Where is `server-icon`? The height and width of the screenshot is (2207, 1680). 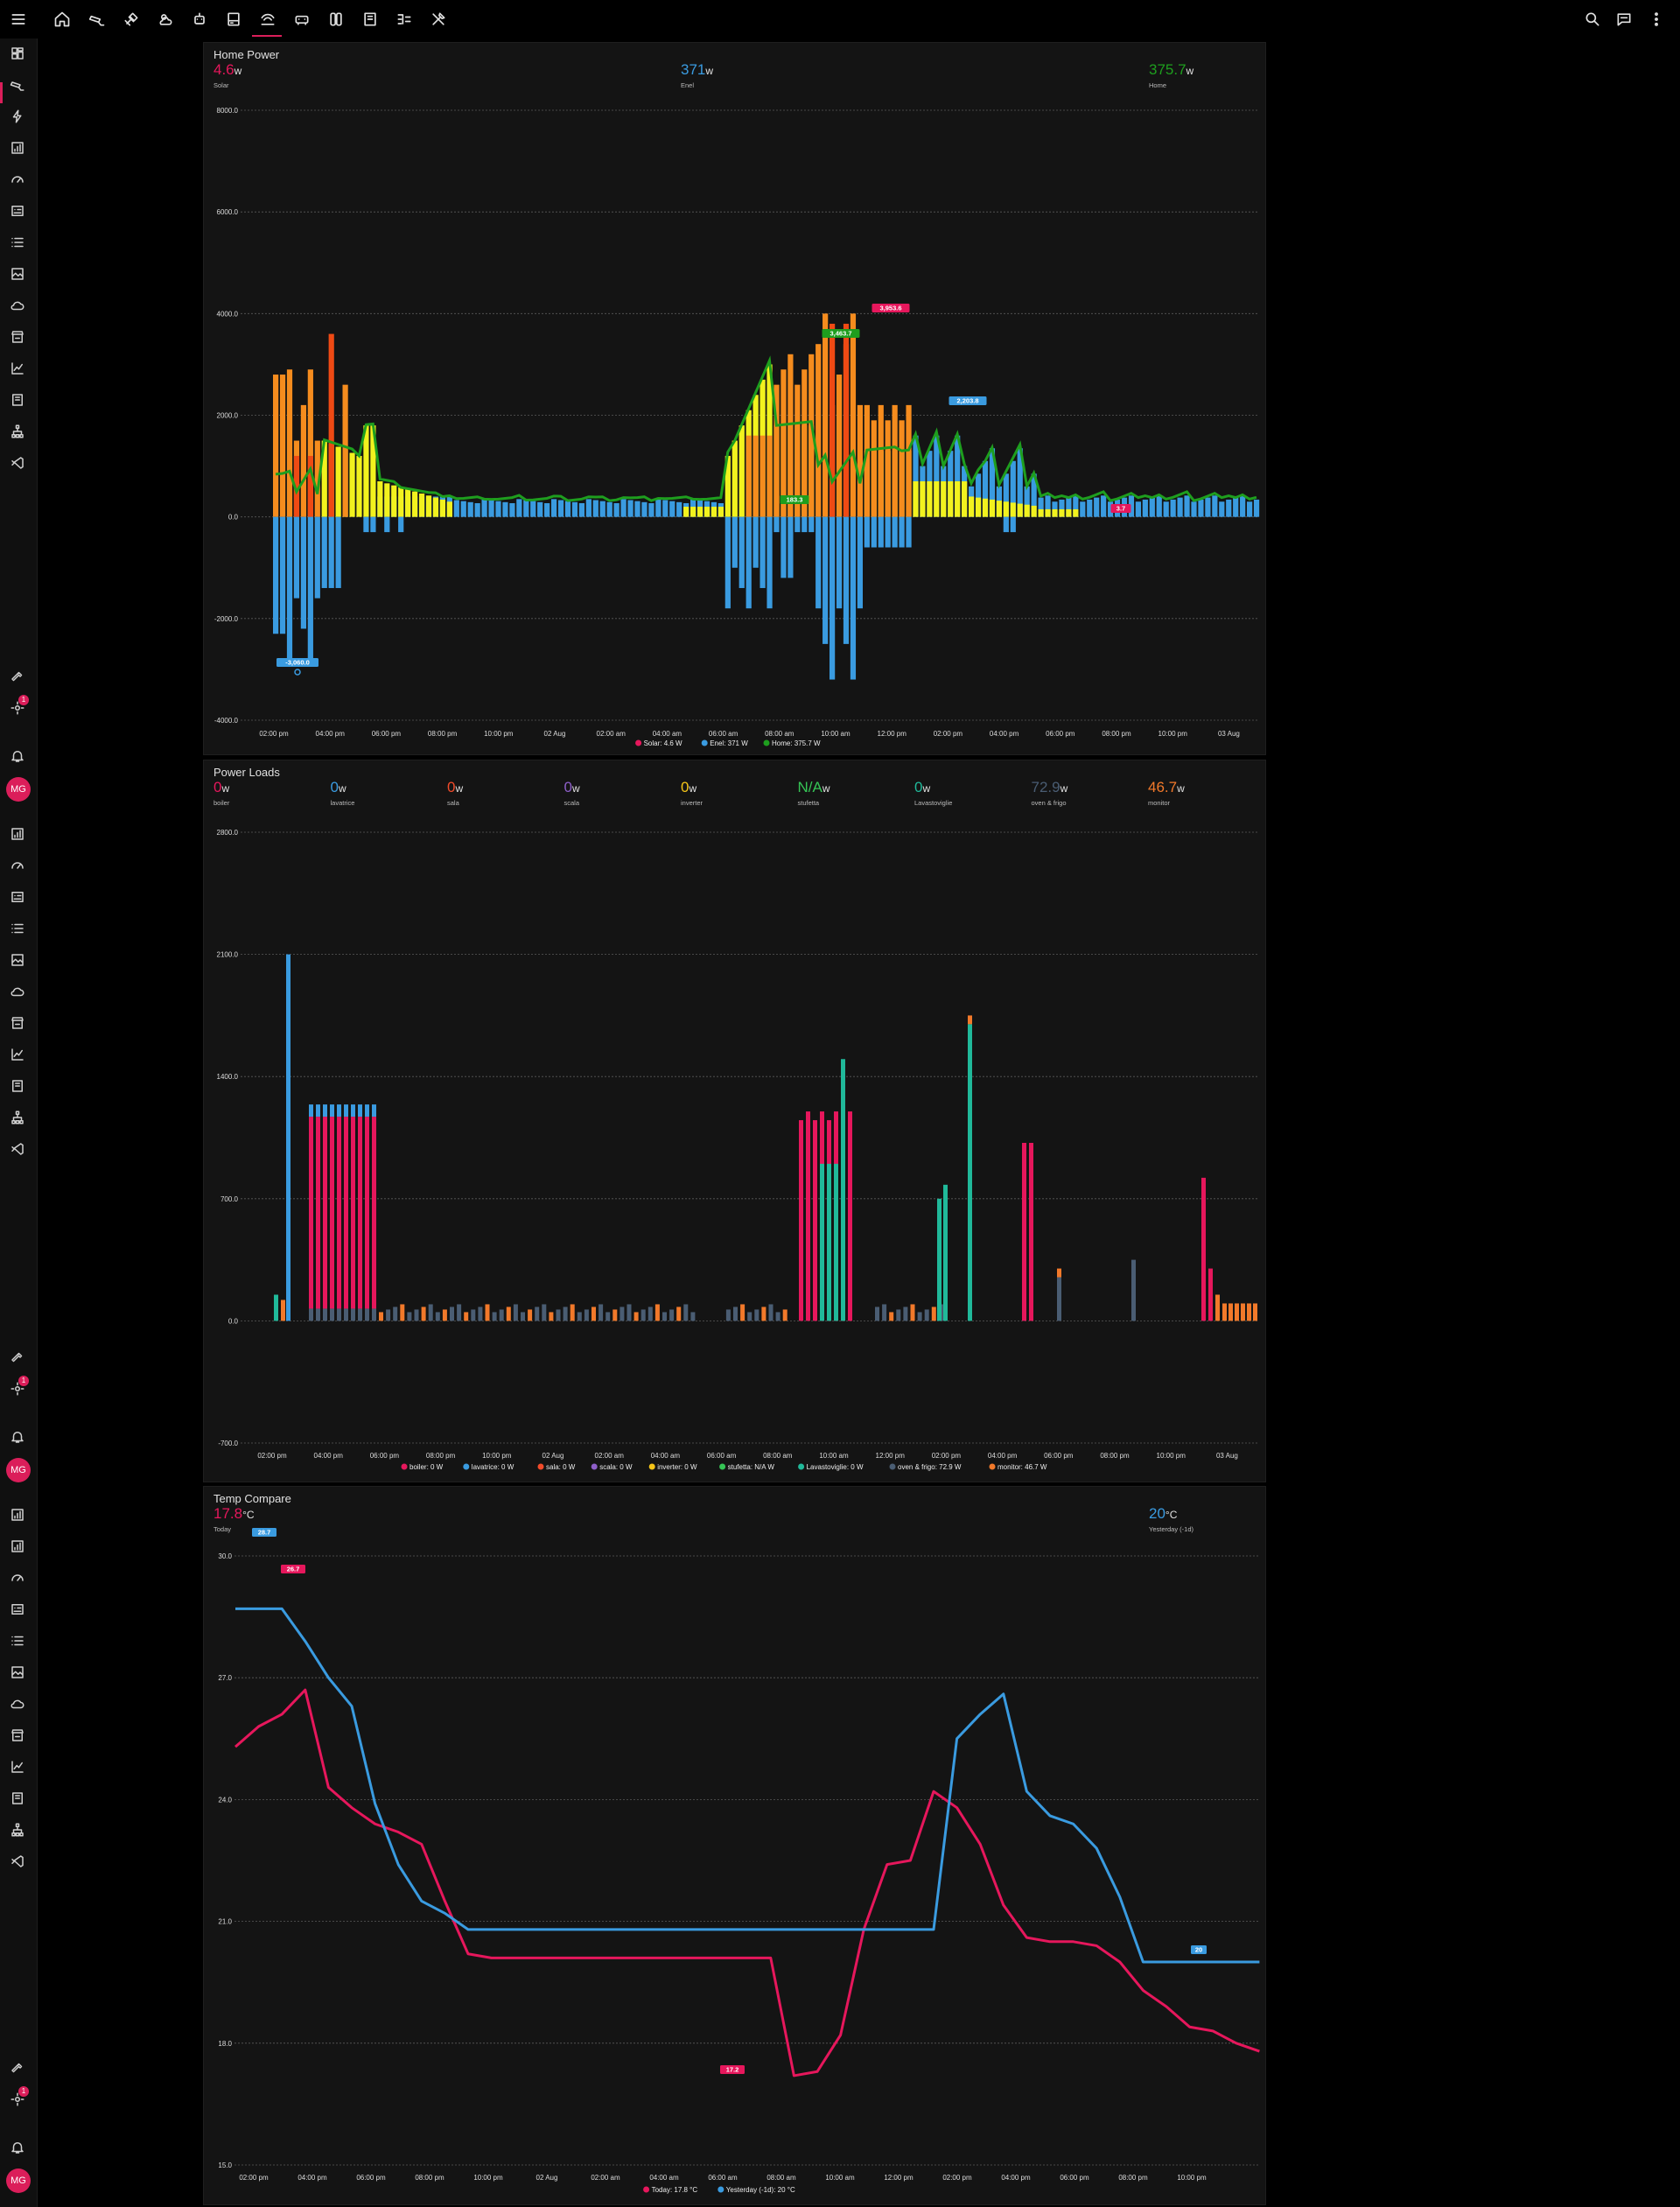
server-icon is located at coordinates (233, 19).